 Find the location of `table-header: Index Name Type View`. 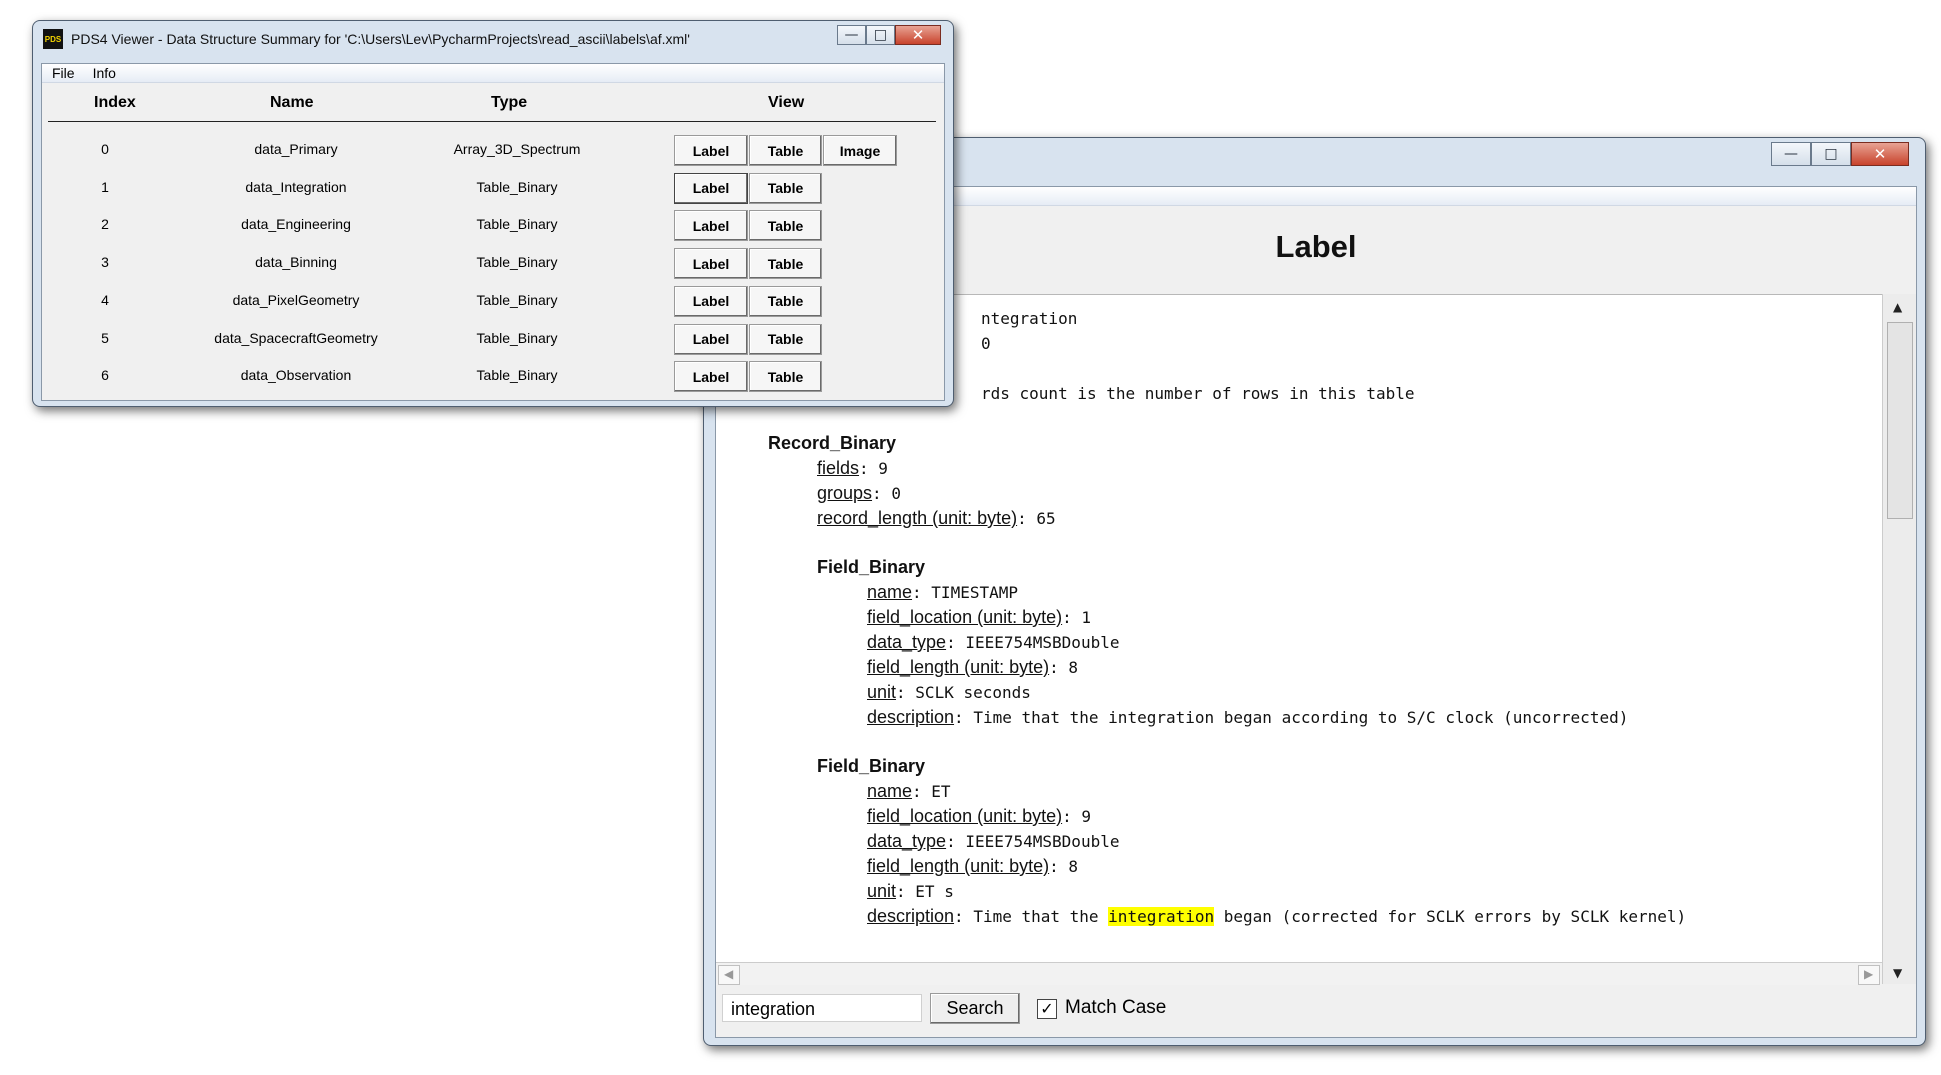

table-header: Index Name Type View is located at coordinates (493, 106).